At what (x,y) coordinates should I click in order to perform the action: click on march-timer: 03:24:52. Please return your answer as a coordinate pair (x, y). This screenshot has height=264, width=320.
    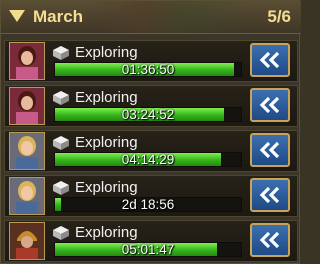
    Looking at the image, I should click on (148, 114).